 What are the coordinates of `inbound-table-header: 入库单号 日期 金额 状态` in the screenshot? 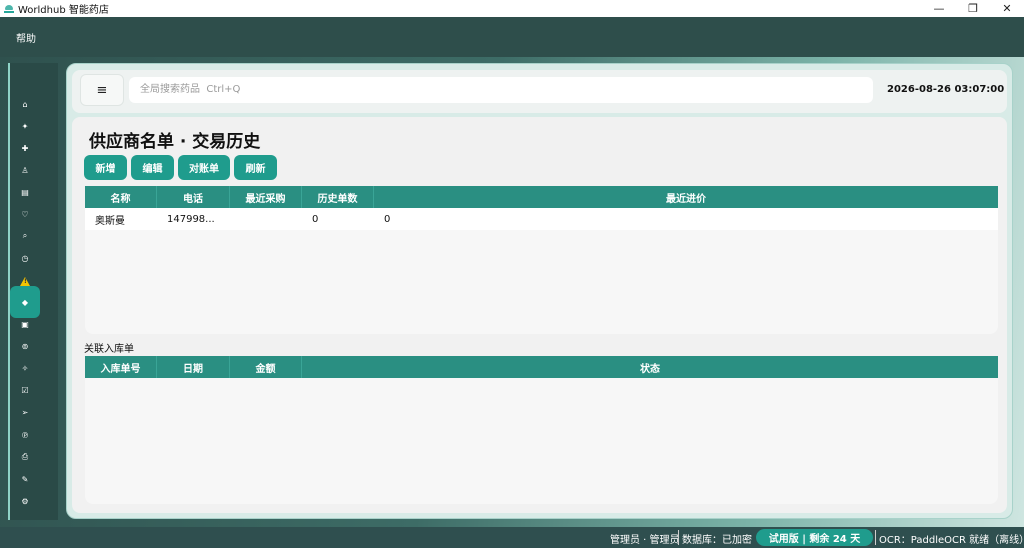 It's located at (541, 367).